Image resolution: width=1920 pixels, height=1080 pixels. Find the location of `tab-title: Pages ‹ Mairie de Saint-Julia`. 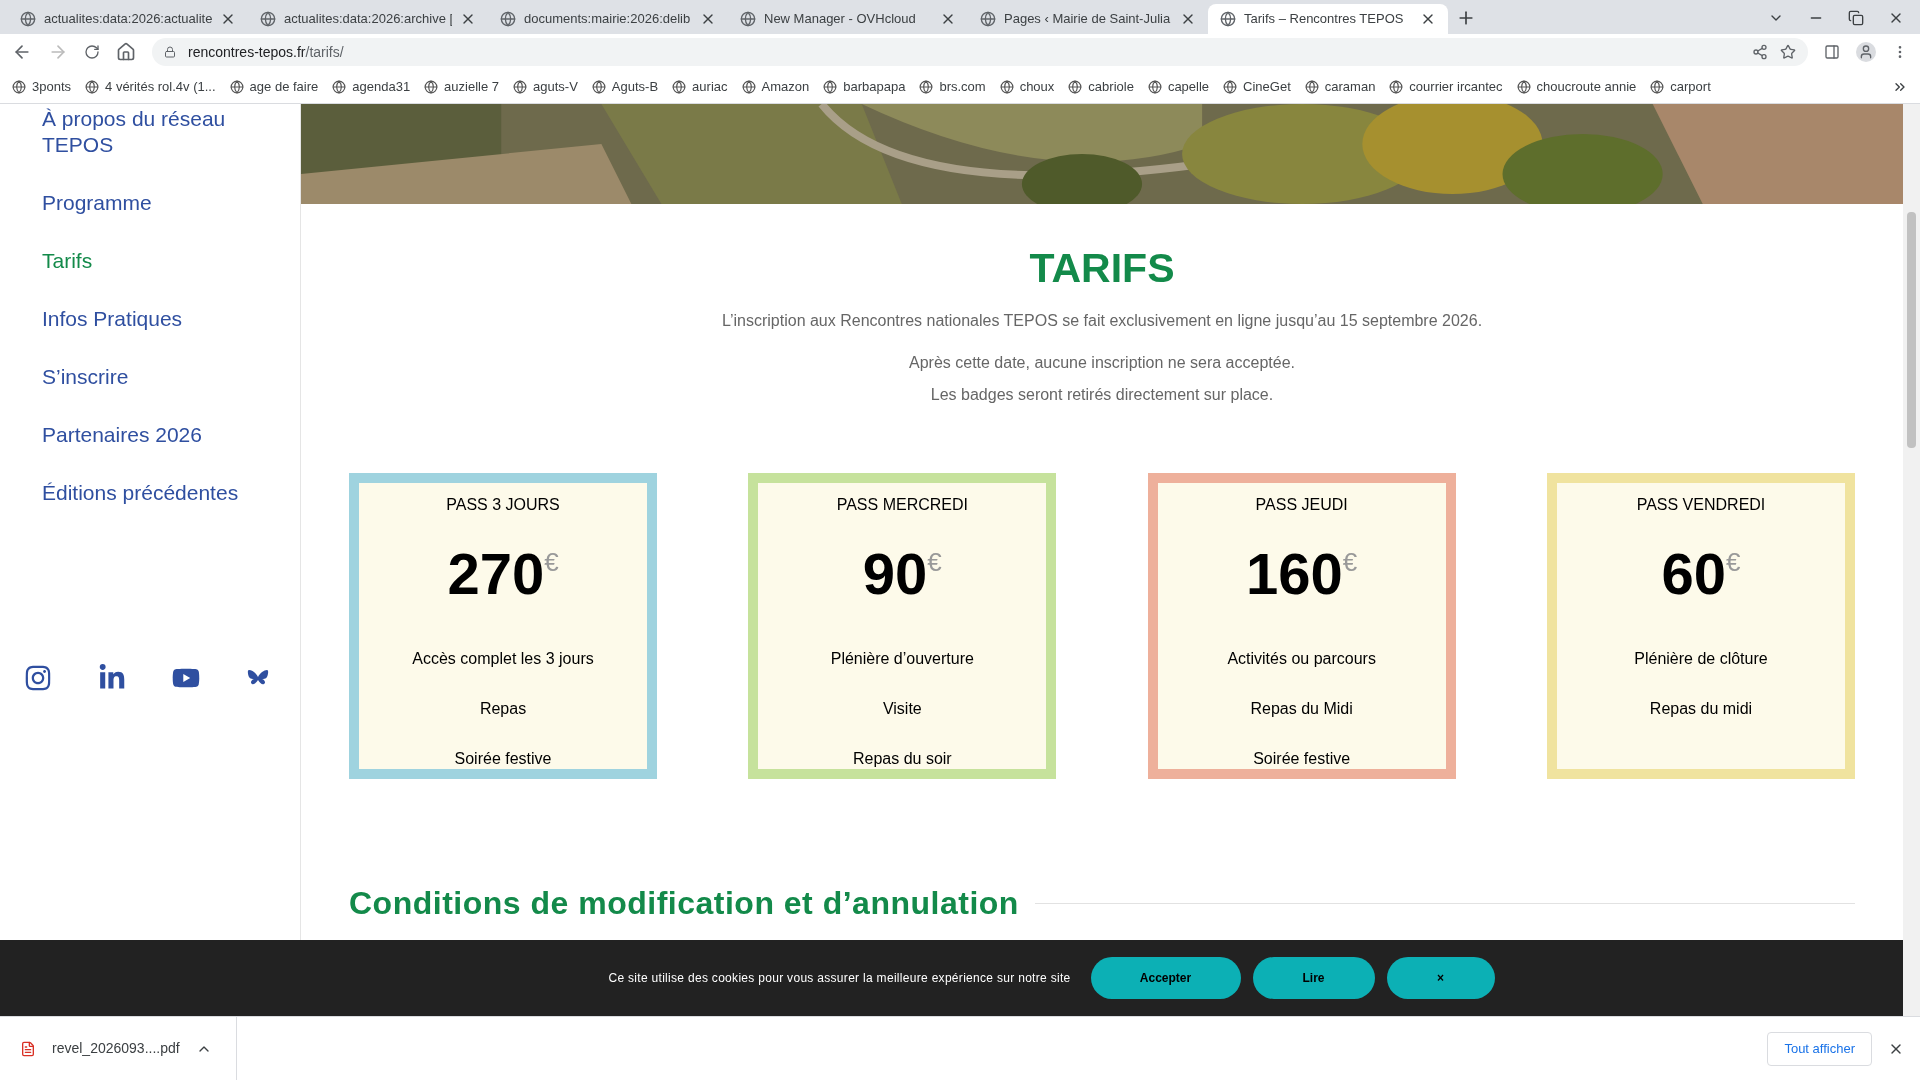

tab-title: Pages ‹ Mairie de Saint-Julia is located at coordinates (1088, 19).